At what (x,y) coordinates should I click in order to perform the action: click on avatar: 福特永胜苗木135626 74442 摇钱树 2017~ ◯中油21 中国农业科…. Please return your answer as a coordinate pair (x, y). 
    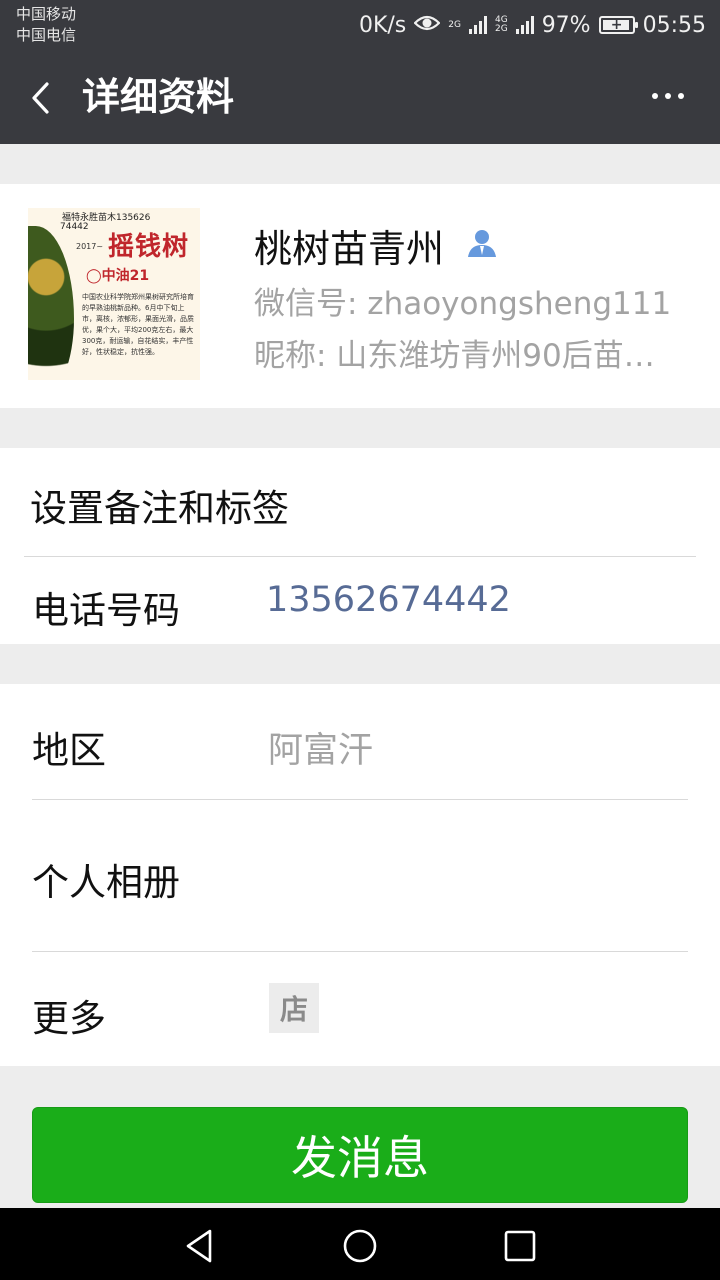
    Looking at the image, I should click on (114, 294).